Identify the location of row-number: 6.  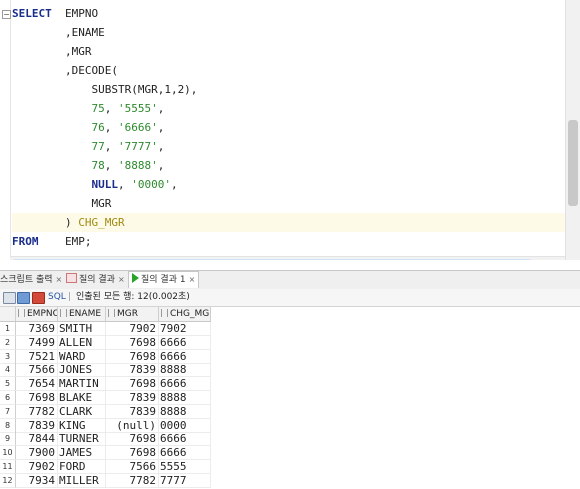
(8, 398).